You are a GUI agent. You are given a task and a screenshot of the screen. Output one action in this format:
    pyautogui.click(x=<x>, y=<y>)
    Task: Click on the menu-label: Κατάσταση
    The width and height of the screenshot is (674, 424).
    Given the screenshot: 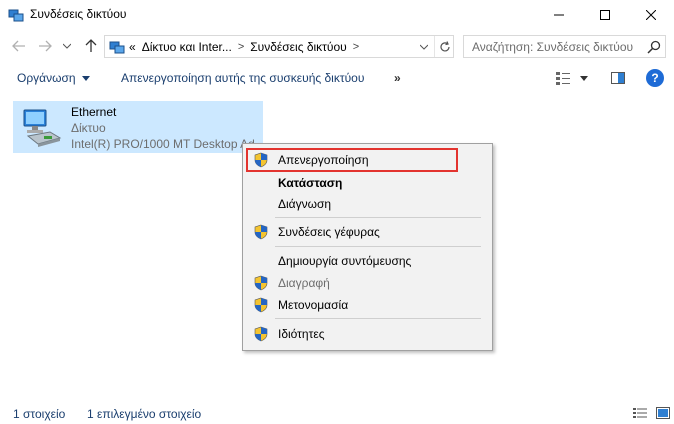 What is the action you would take?
    pyautogui.click(x=310, y=183)
    